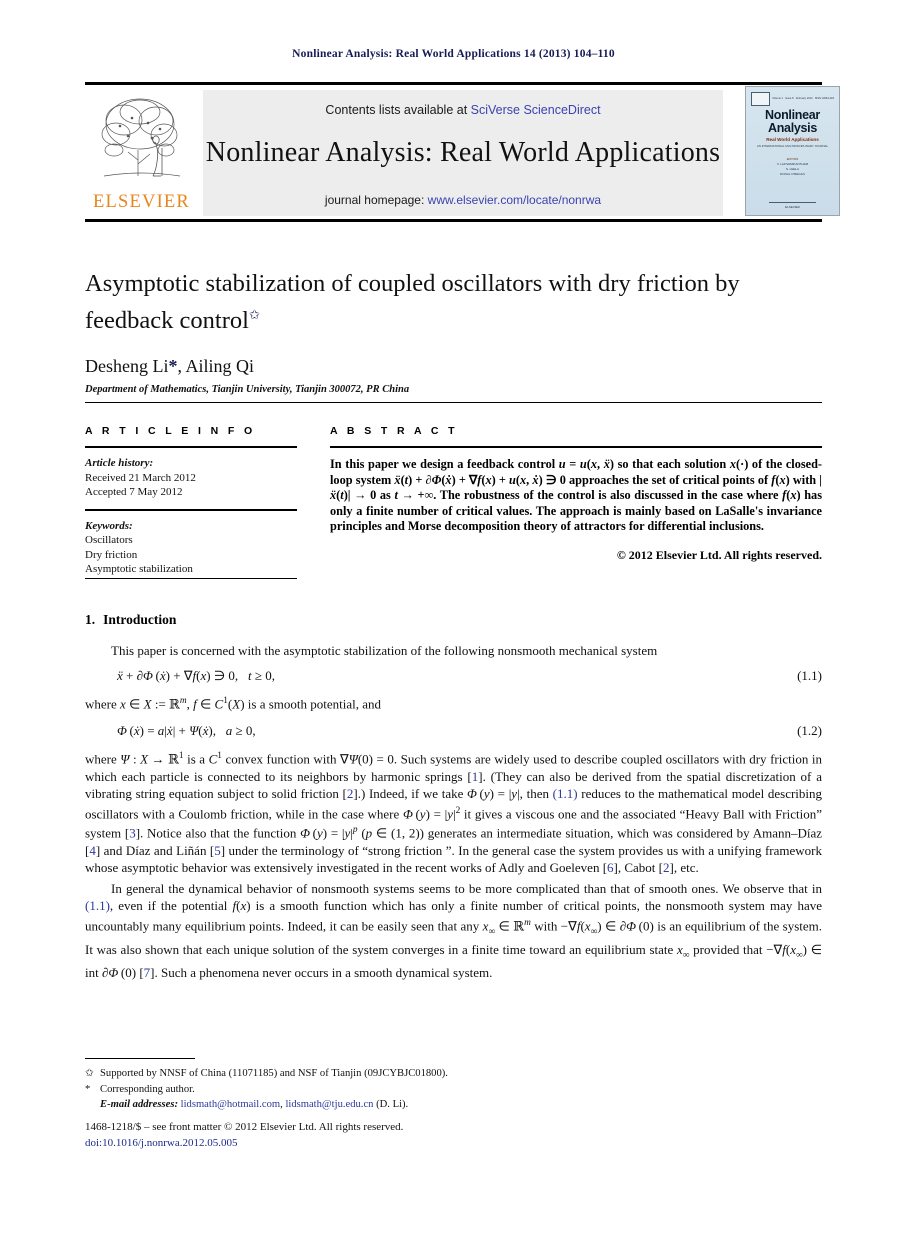 Image resolution: width=907 pixels, height=1238 pixels. I want to click on cover-footer: ELSEVIER, so click(792, 205).